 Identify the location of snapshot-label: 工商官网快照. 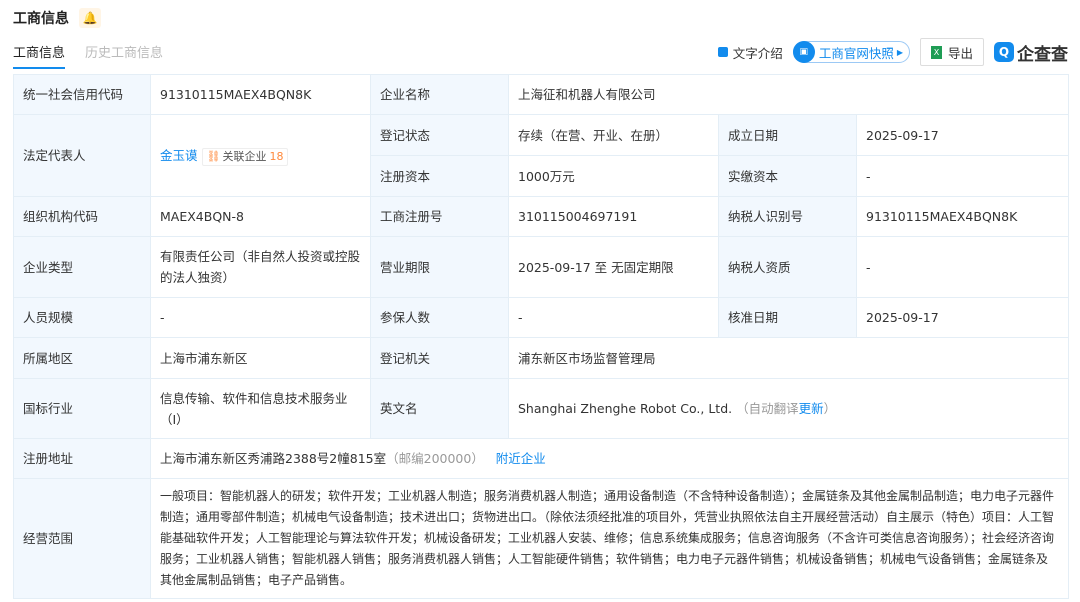
(856, 53).